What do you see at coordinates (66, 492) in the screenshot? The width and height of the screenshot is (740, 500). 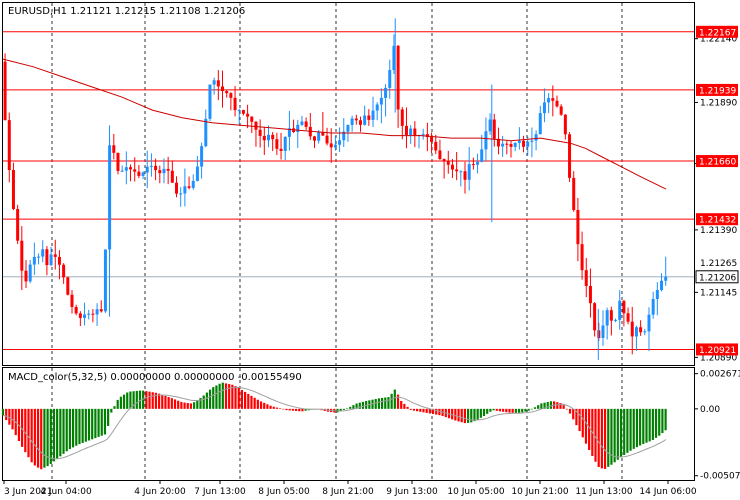 I see `time-tick-label: 4 Jun 04:00` at bounding box center [66, 492].